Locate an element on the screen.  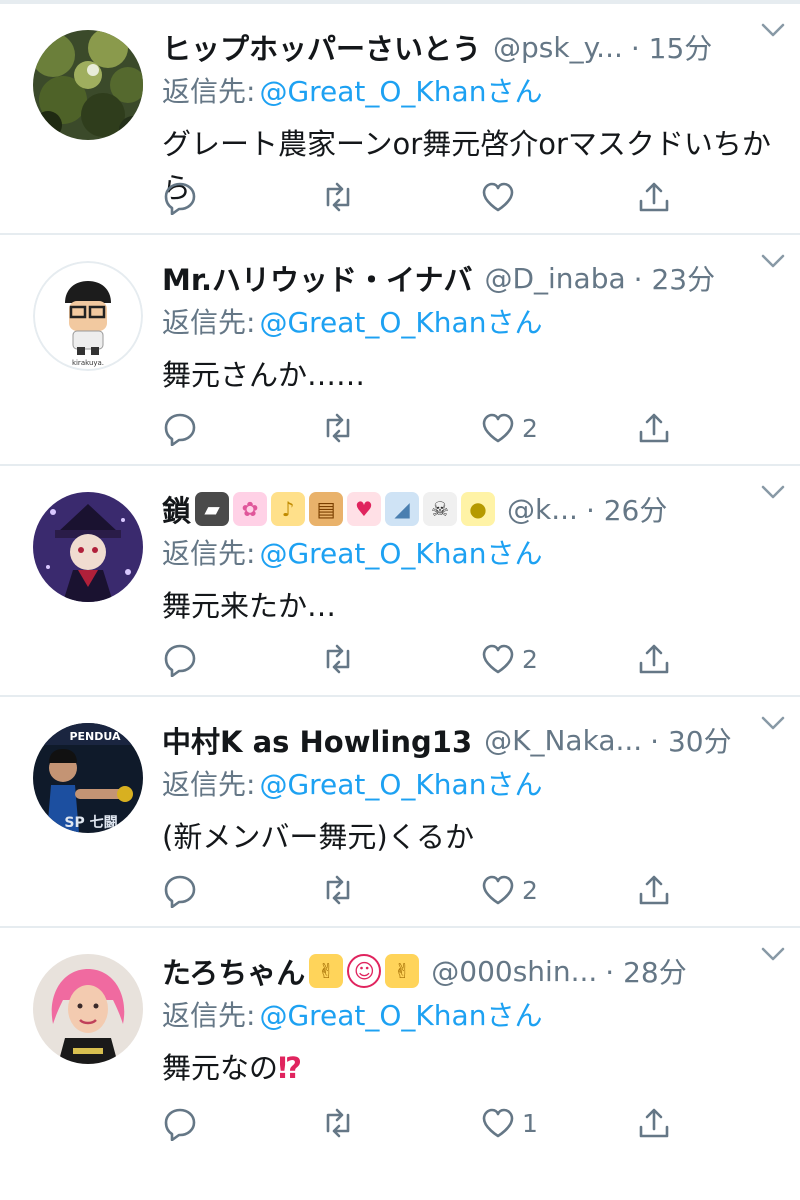
fighter-avatar-image: PENDUA SP 七闘 is located at coordinates (88, 778).